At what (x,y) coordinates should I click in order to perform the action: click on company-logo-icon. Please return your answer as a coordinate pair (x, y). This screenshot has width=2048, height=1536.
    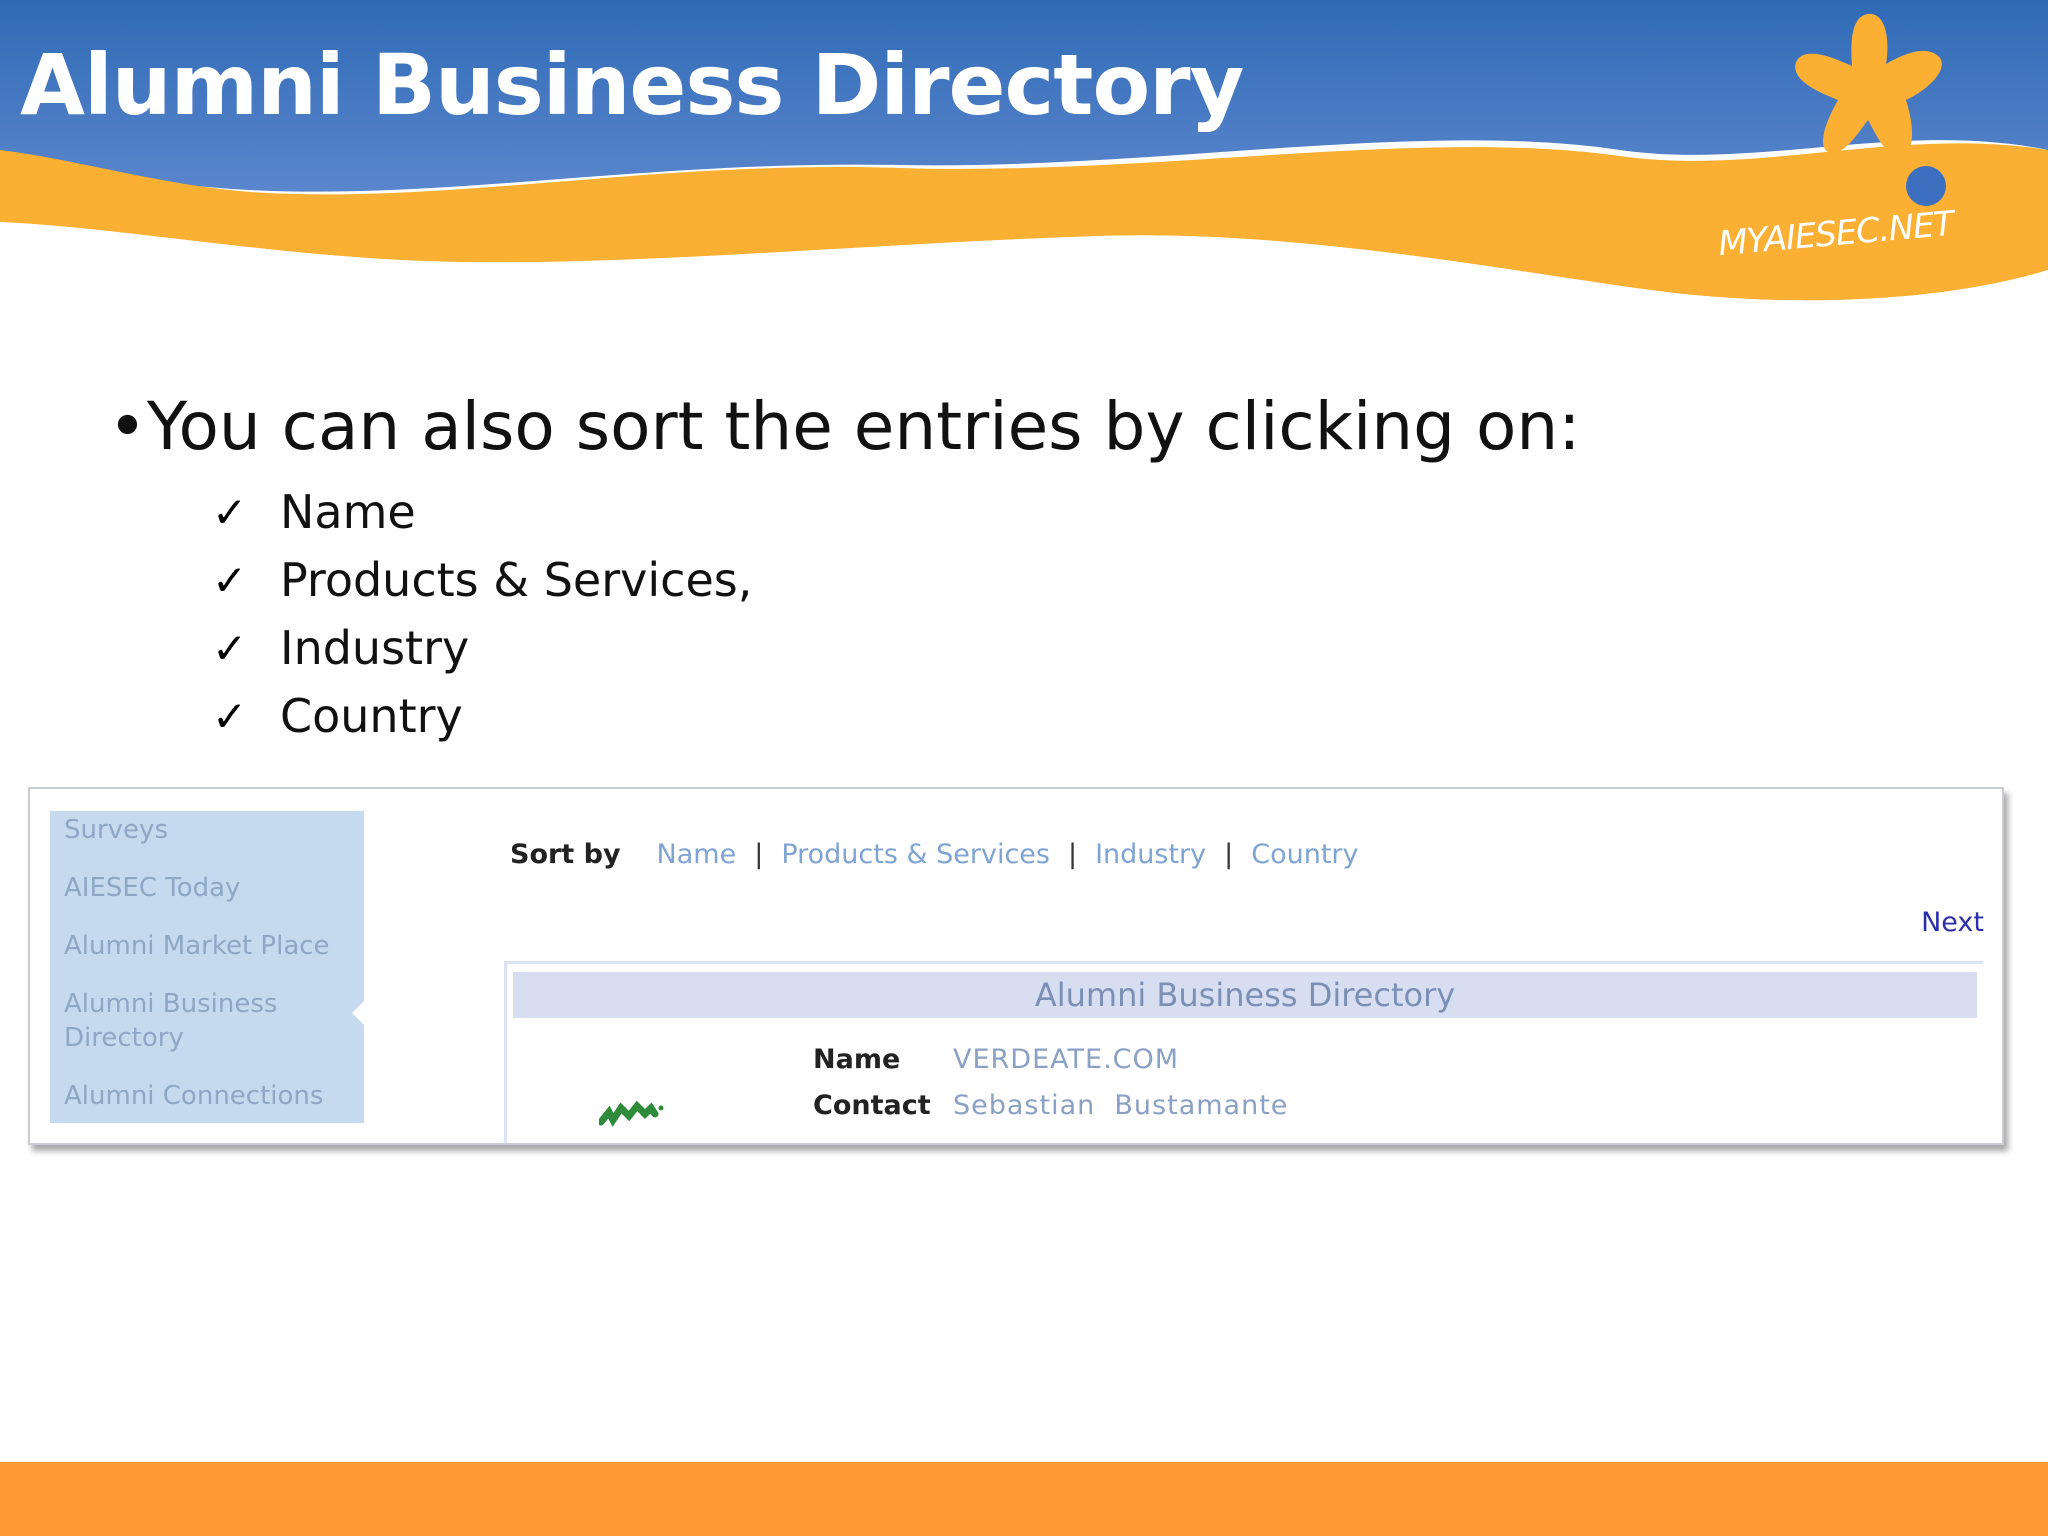
    Looking at the image, I should click on (631, 1113).